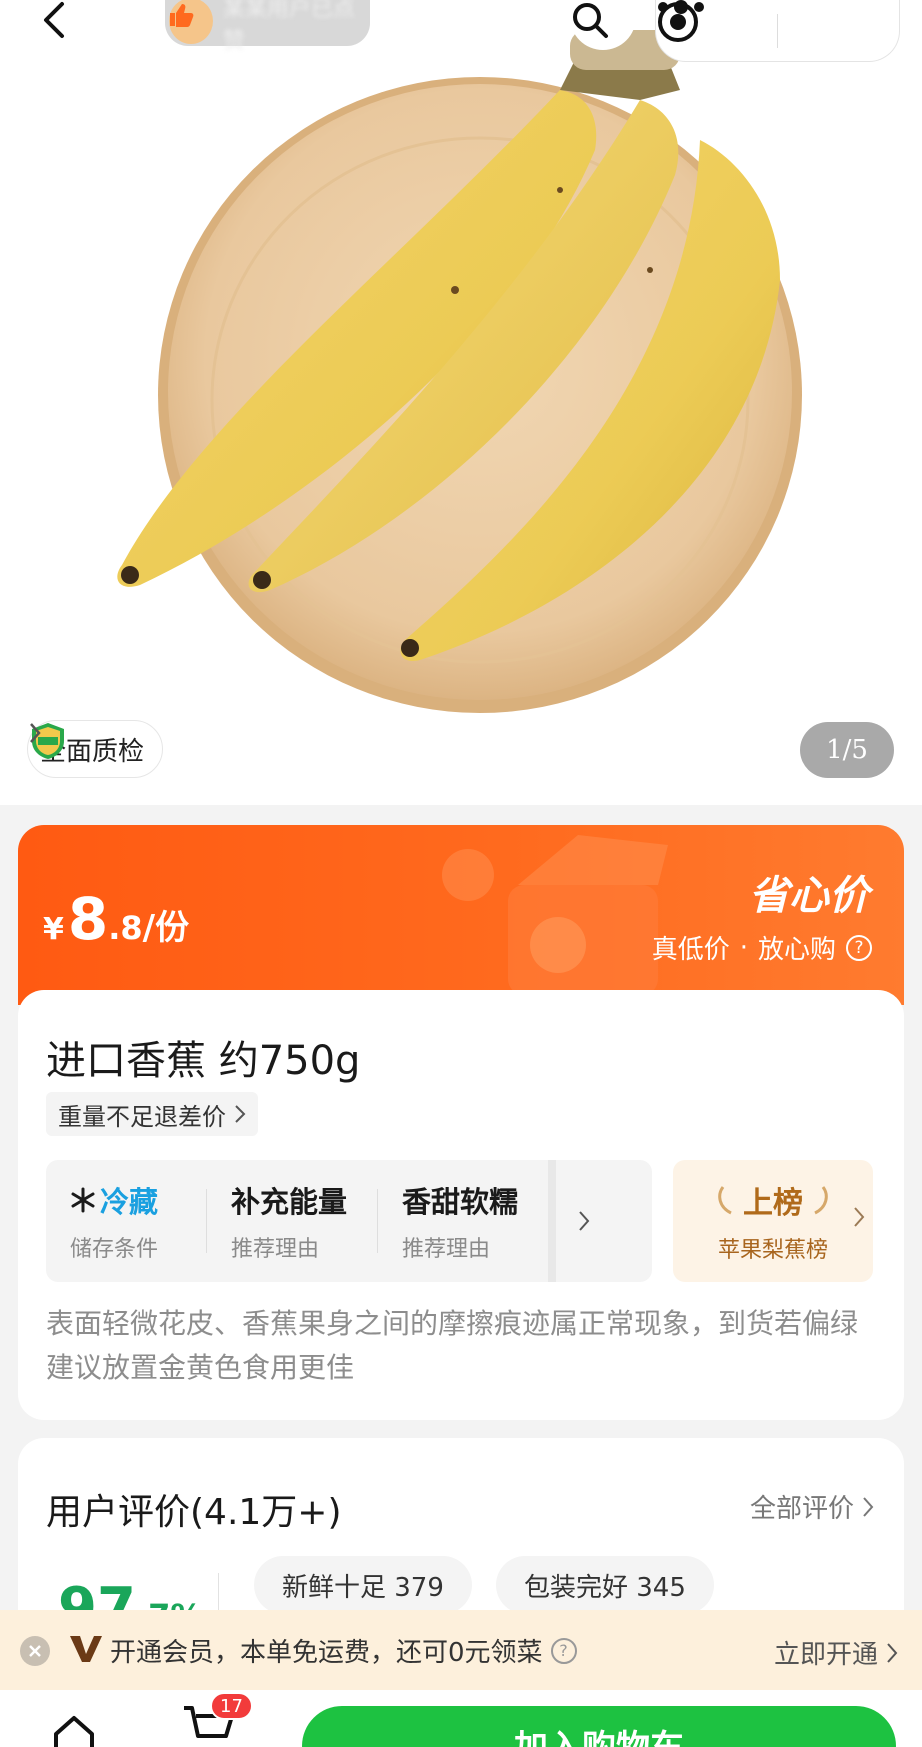 This screenshot has width=922, height=1747. What do you see at coordinates (288, 27) in the screenshot?
I see `liked-users-text: 某某用户已点赞` at bounding box center [288, 27].